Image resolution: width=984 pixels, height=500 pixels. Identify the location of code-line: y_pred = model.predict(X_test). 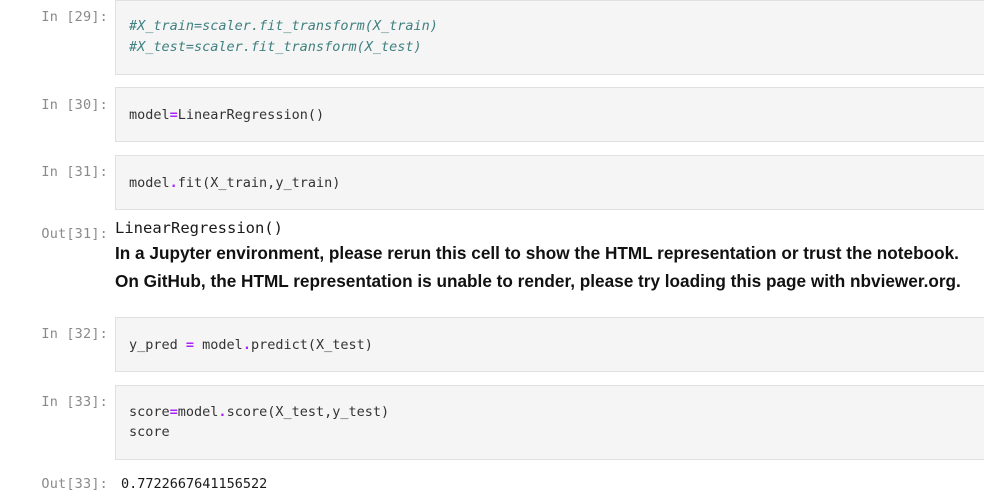
(251, 345).